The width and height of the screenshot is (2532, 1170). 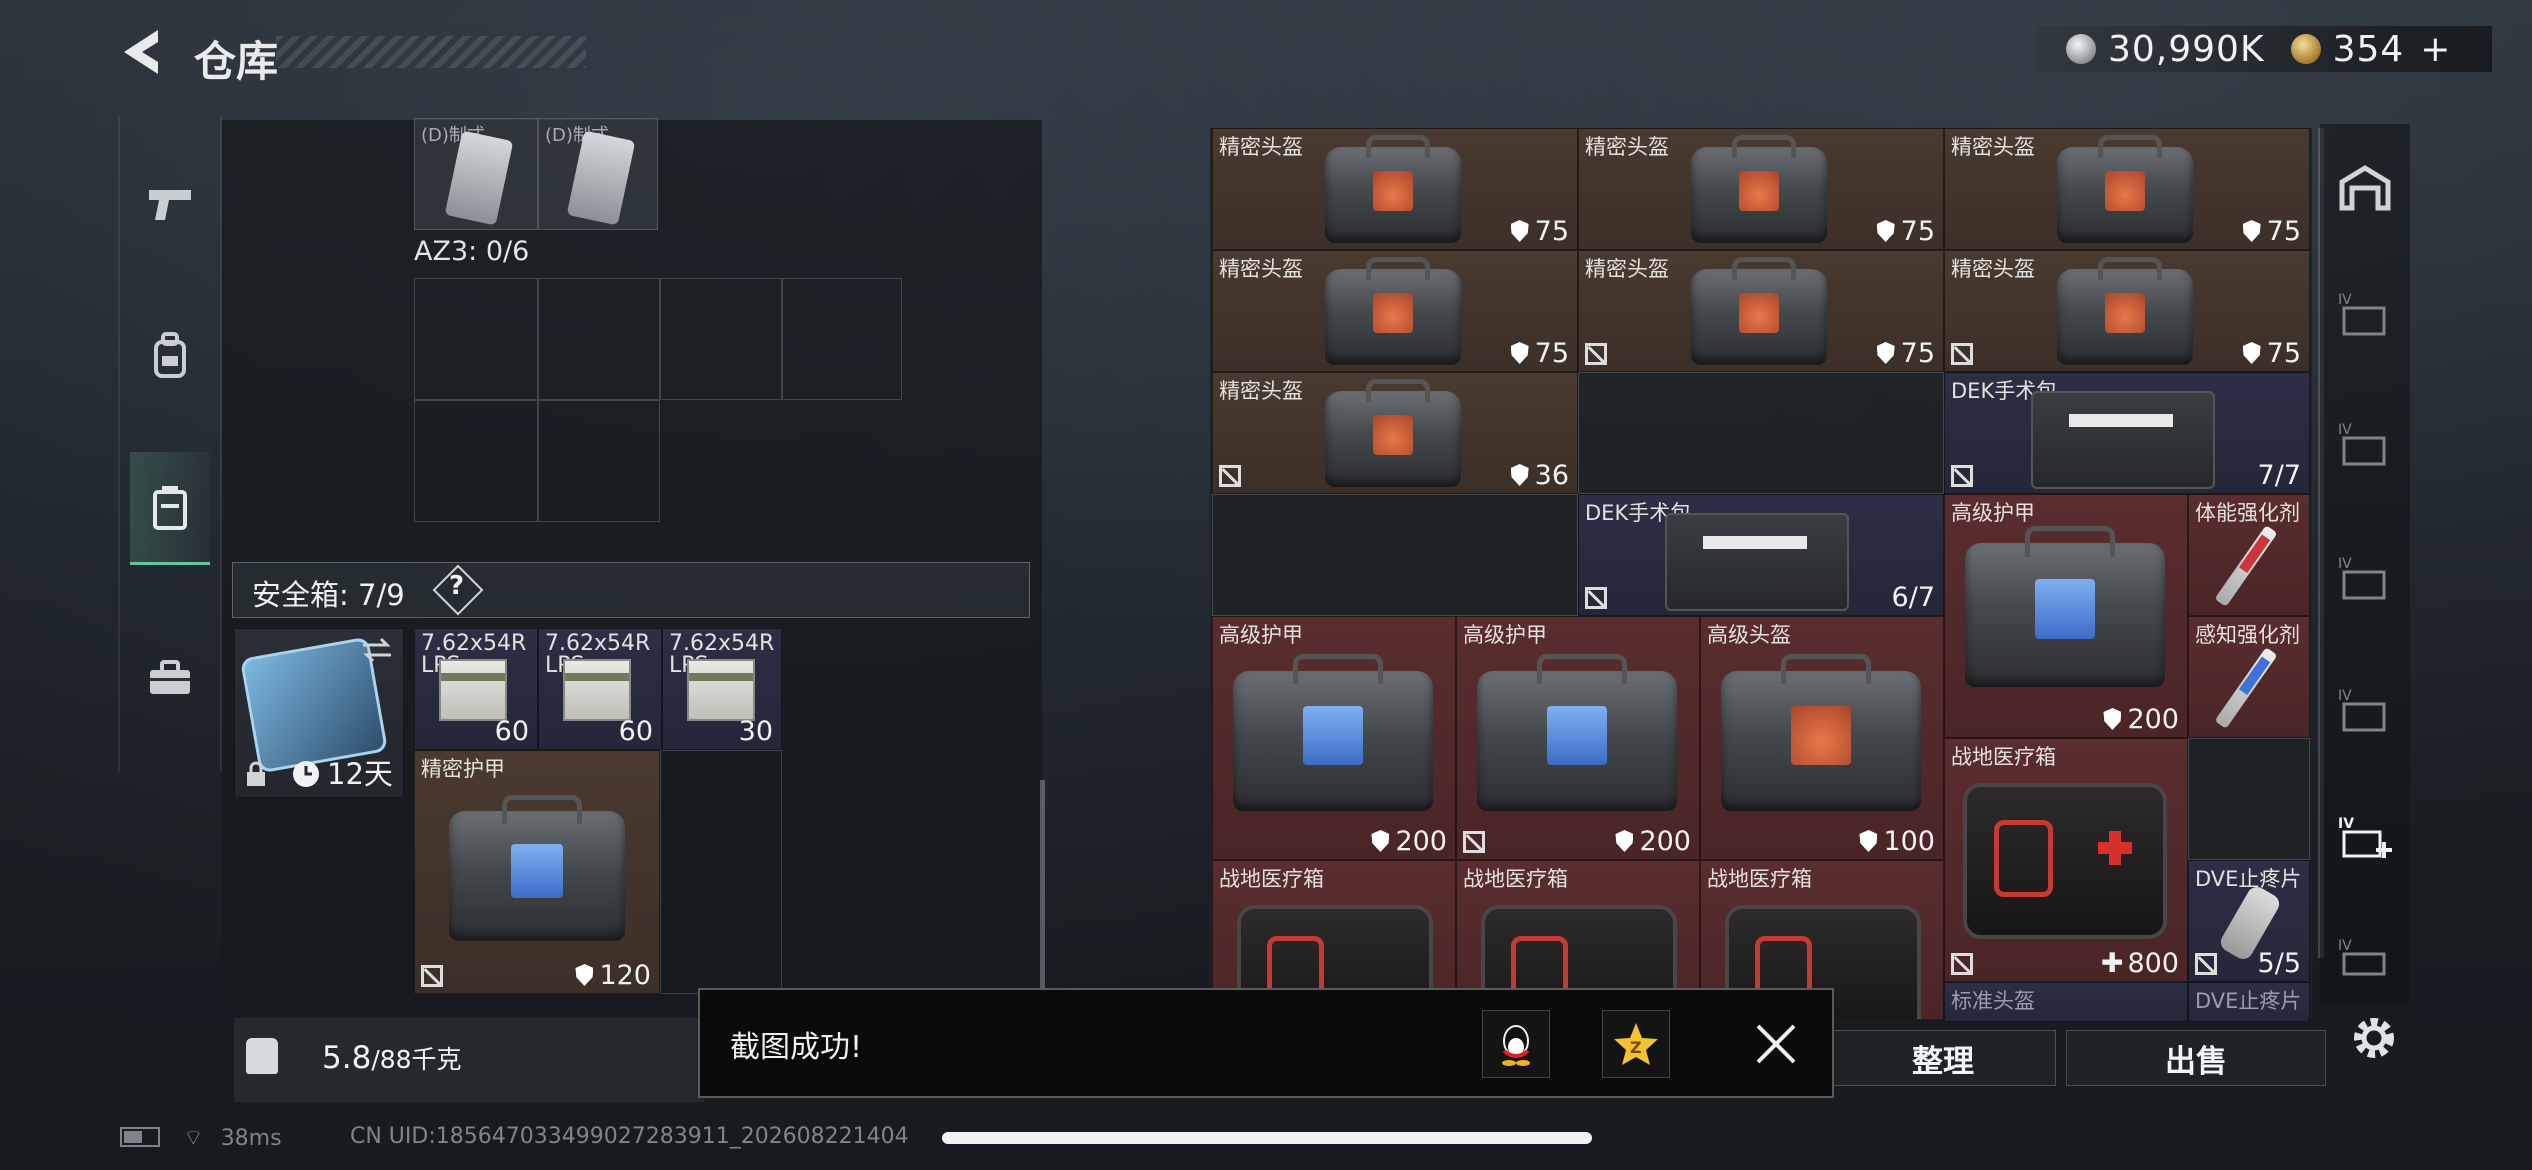 I want to click on tab-add-storage: IV, so click(x=2365, y=838).